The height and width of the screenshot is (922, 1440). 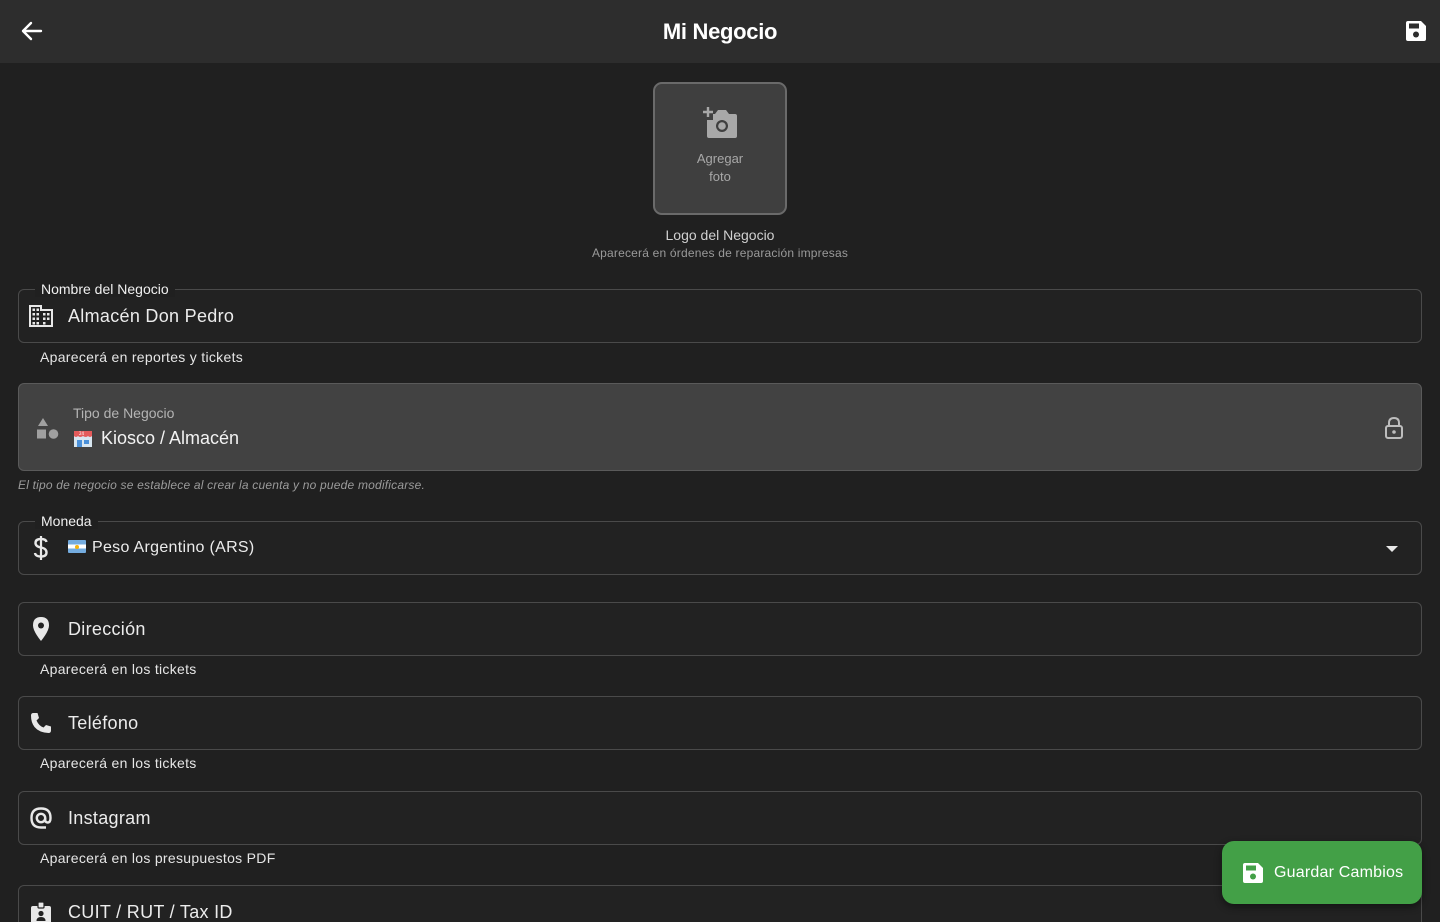 I want to click on argentina-flag-icon, so click(x=77, y=546).